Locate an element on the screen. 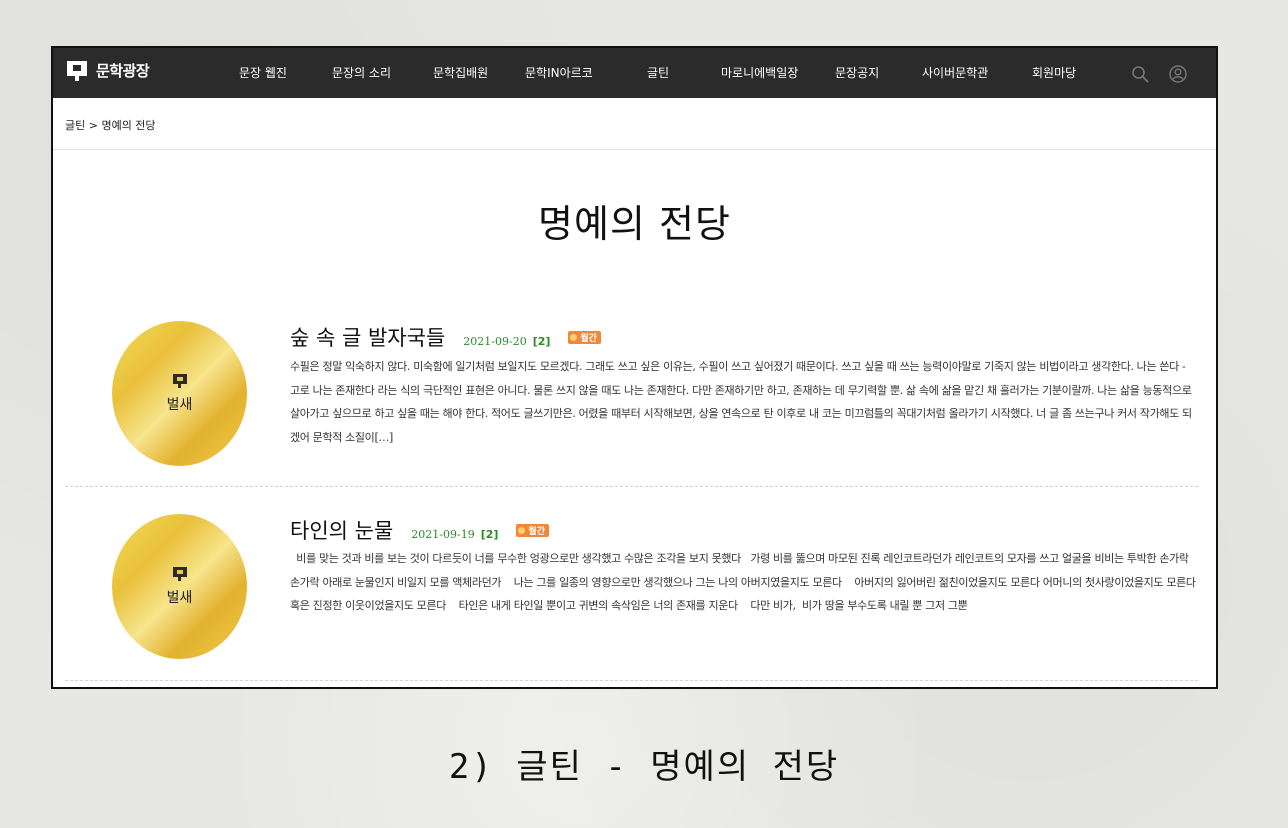  menu-item-arko: 문학IN아르코 is located at coordinates (559, 72).